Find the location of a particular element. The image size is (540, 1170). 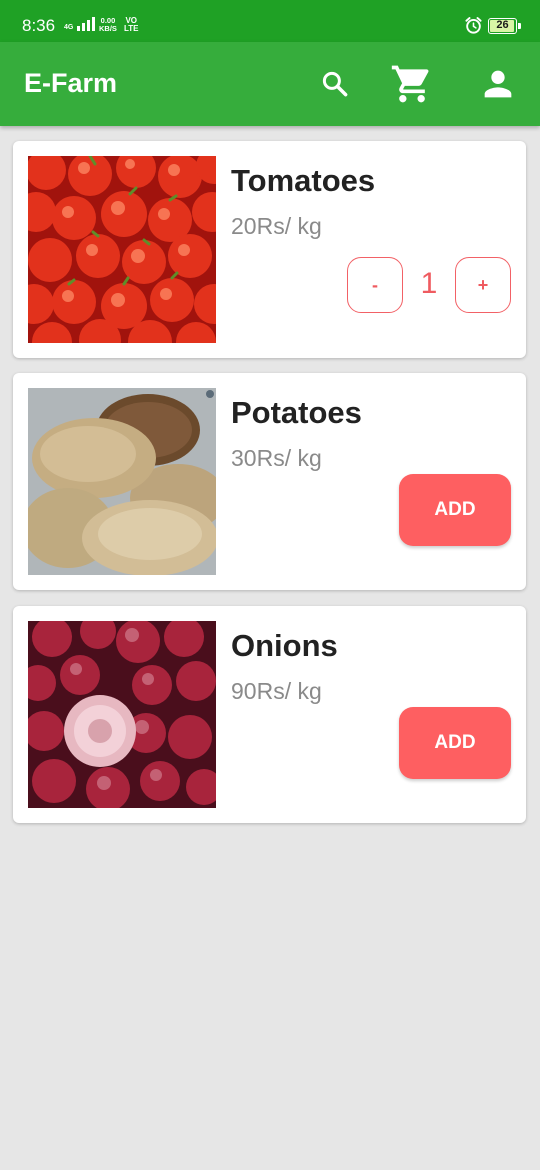

alarm-icon is located at coordinates (473, 25).